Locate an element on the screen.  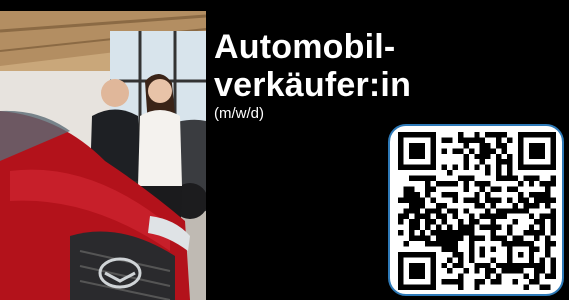
job-title-line-2: verkäufer:in is located at coordinates (313, 85).